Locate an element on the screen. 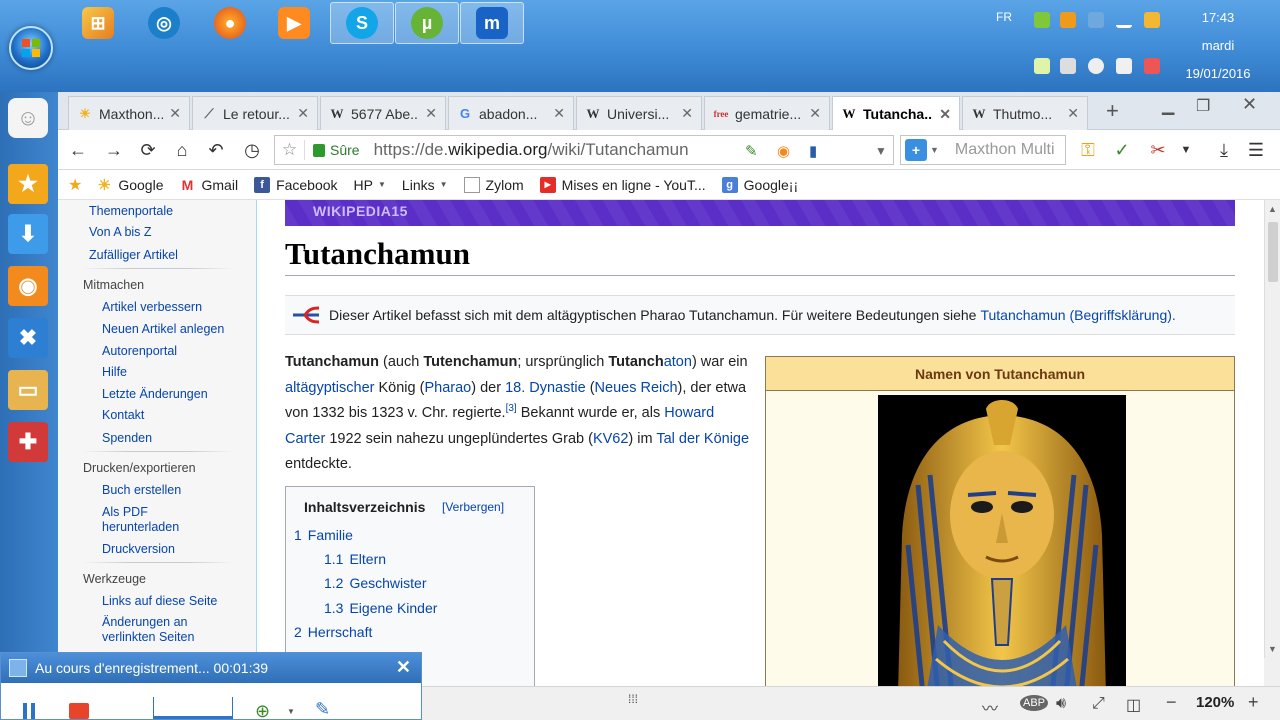 This screenshot has height=720, width=1280. history-button: ◷ is located at coordinates (252, 150).